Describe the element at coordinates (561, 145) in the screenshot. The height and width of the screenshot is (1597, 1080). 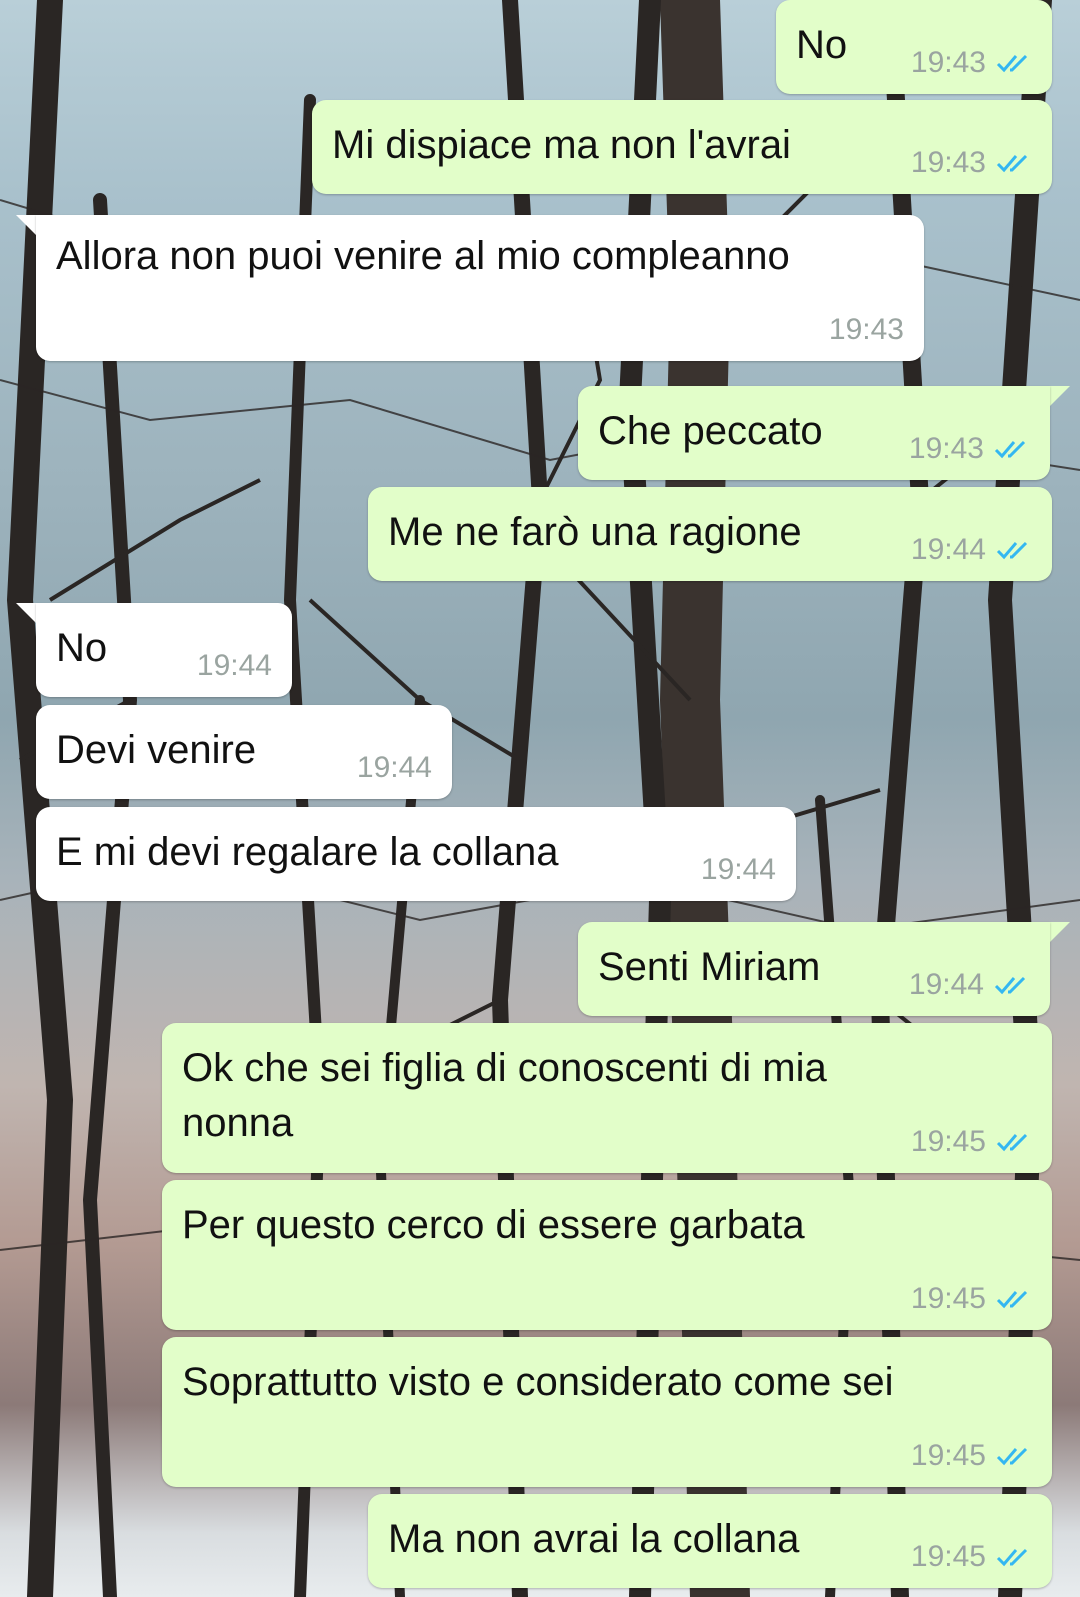
I see `message-text: Mi dispiace ma non l'avrai` at that location.